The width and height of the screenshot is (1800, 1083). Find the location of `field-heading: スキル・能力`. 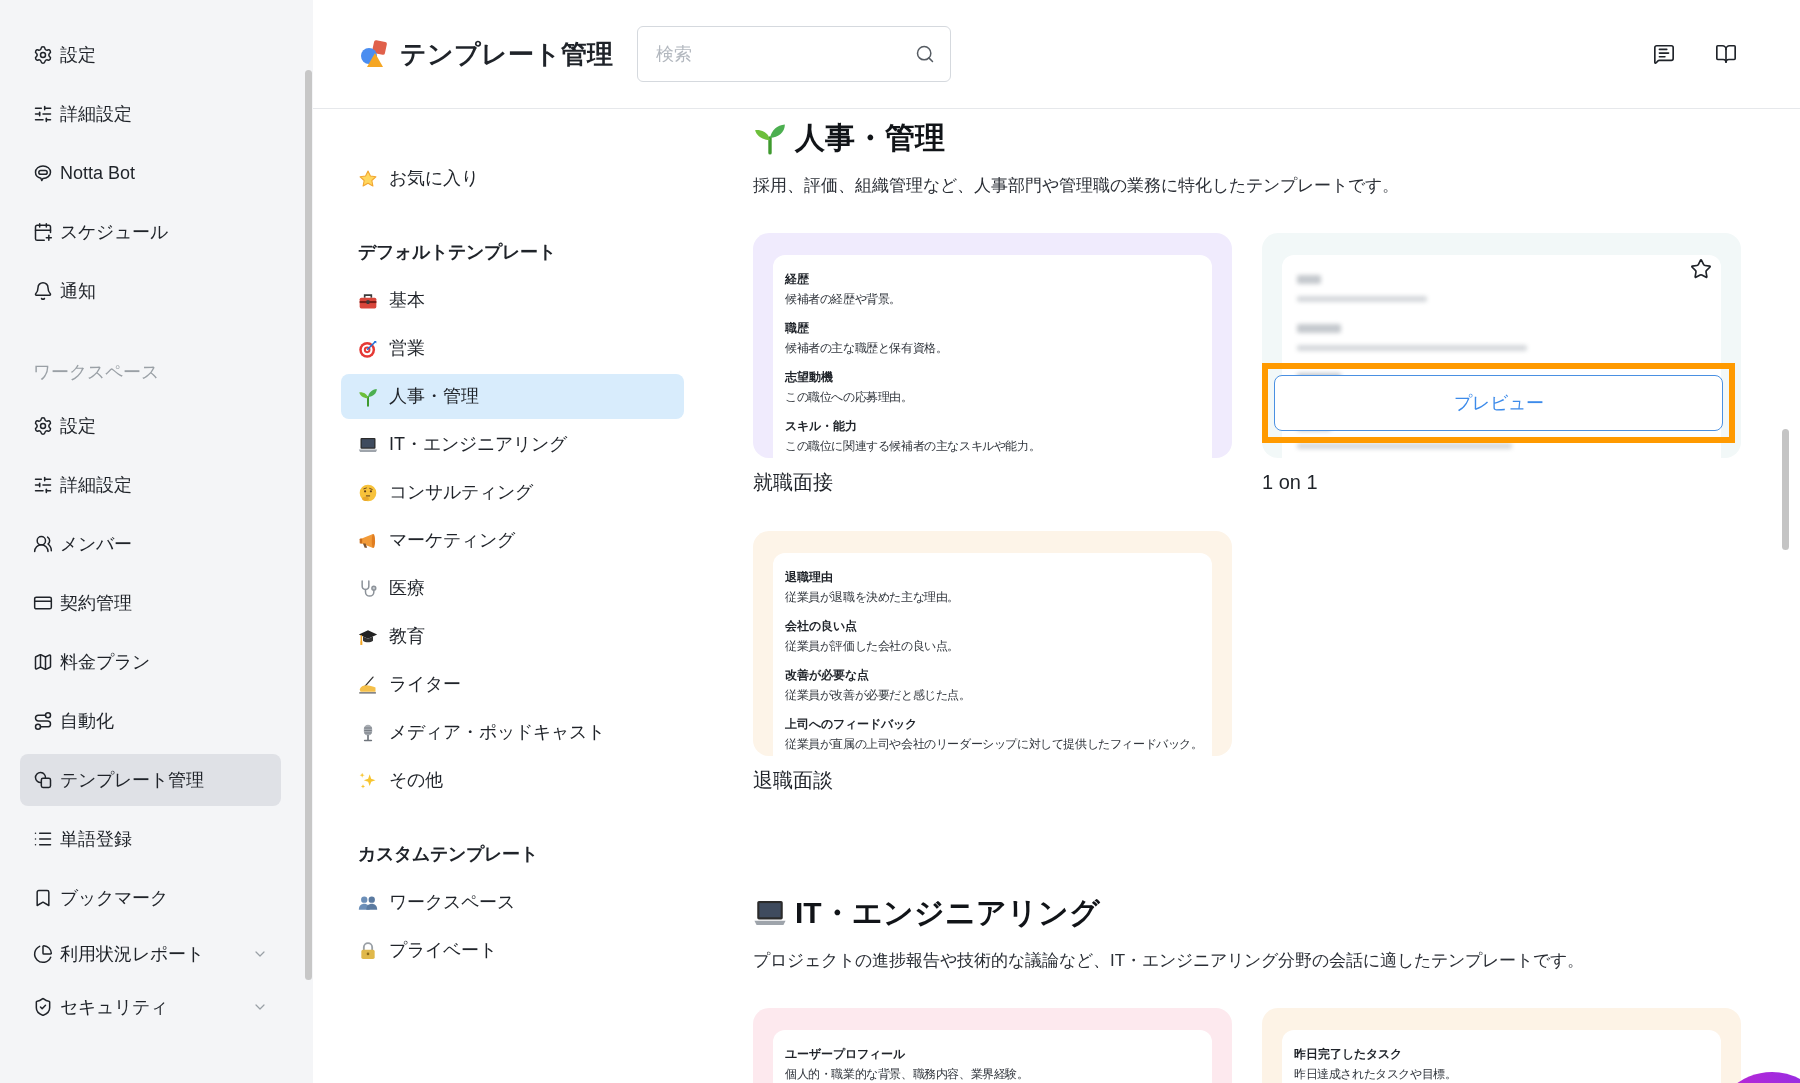

field-heading: スキル・能力 is located at coordinates (821, 426).